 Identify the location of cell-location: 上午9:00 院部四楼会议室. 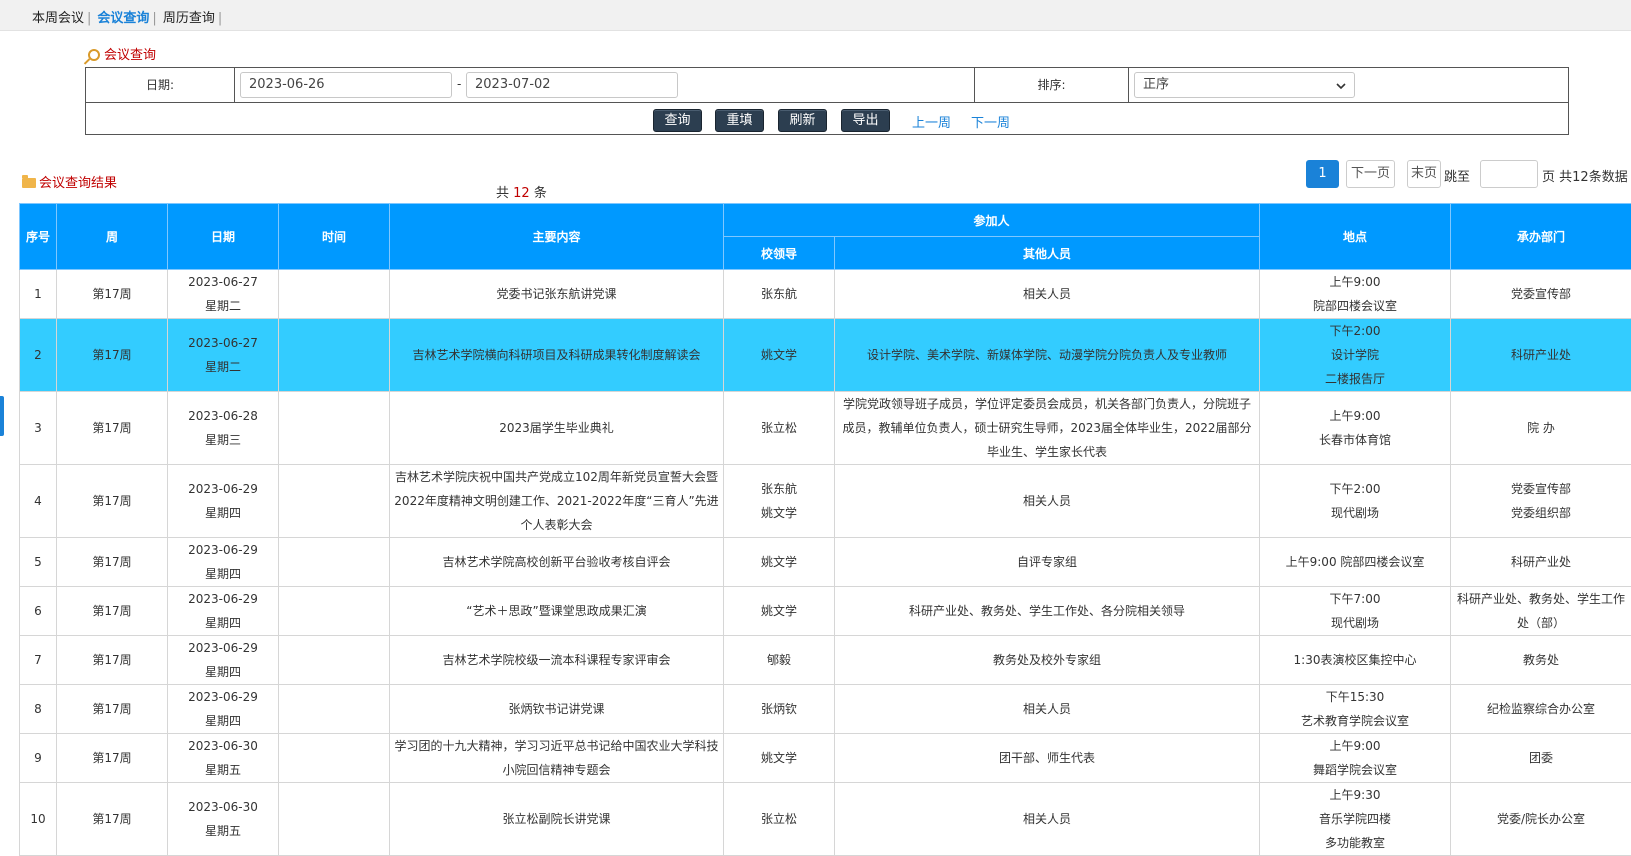
(1355, 562).